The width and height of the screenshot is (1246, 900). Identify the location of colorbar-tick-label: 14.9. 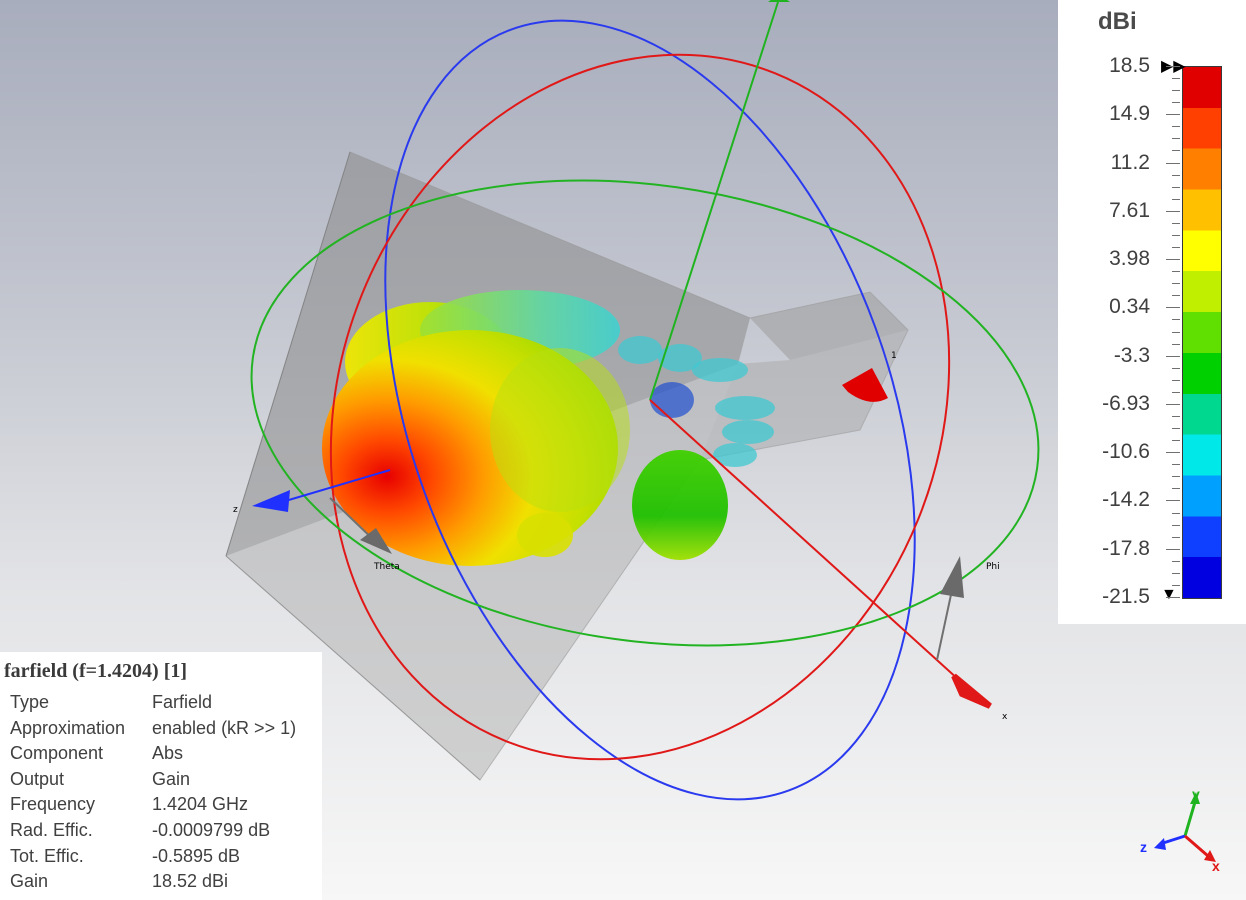
(1129, 114).